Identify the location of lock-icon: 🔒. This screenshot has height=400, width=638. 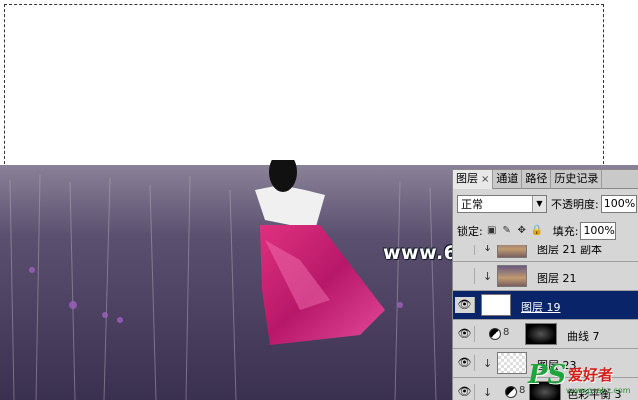
(537, 231).